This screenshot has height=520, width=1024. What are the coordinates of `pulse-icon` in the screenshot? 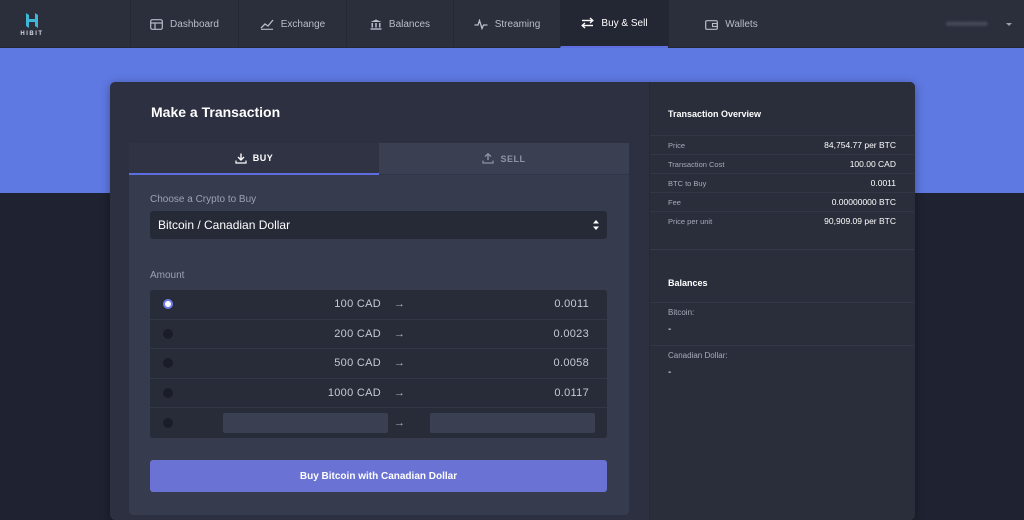 It's located at (481, 24).